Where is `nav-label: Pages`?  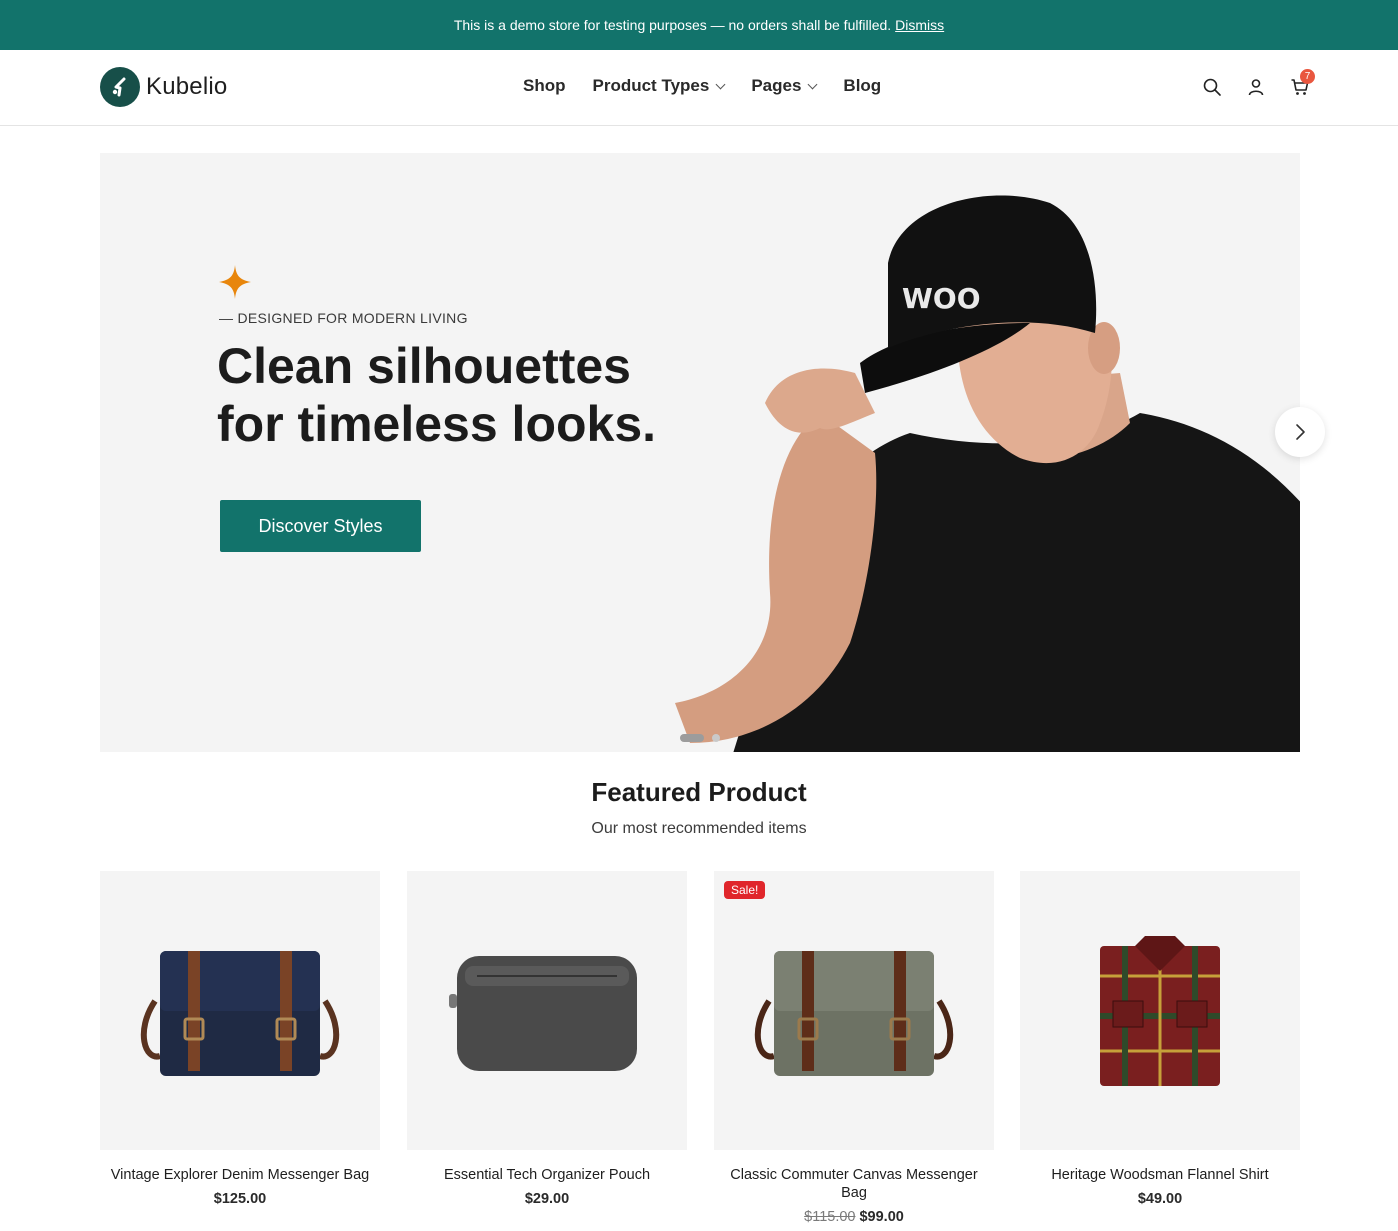 nav-label: Pages is located at coordinates (776, 85).